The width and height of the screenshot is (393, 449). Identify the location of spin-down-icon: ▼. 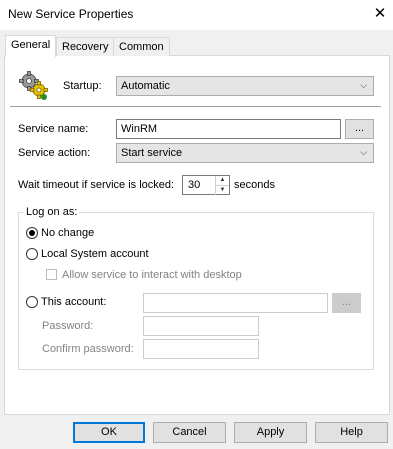
(222, 190).